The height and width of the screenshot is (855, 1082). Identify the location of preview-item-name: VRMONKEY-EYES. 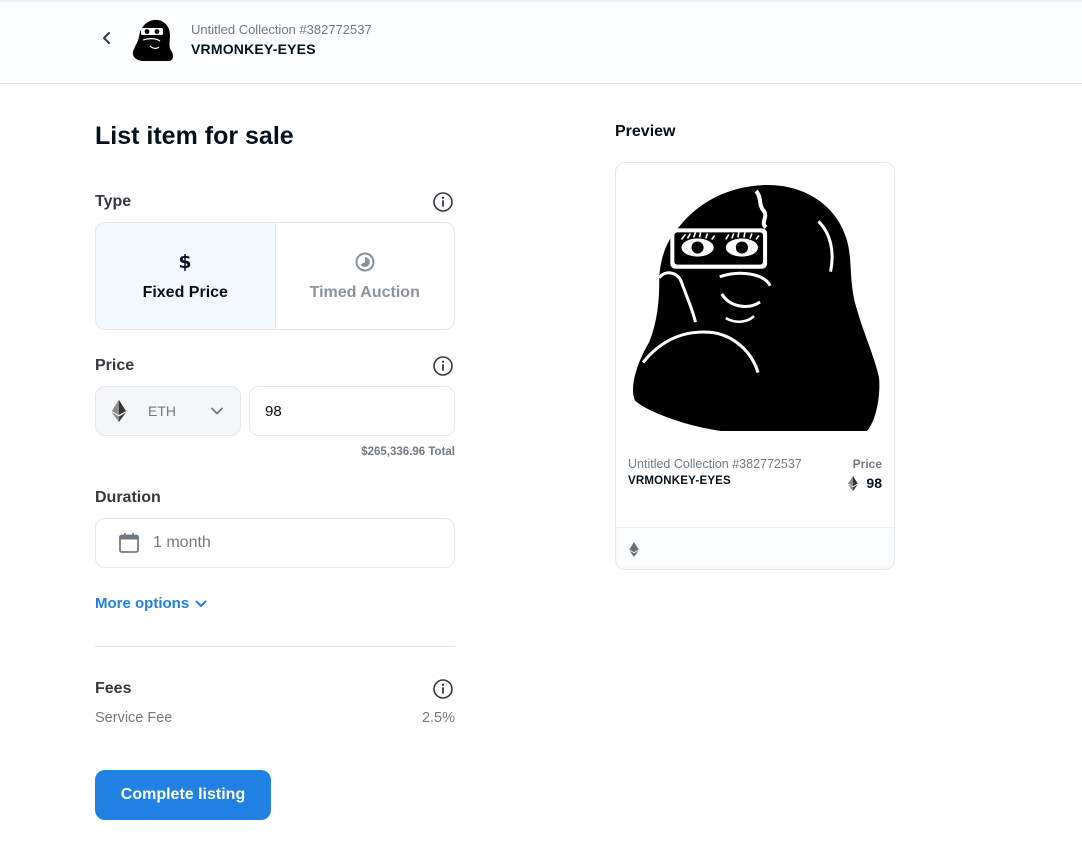
(679, 481).